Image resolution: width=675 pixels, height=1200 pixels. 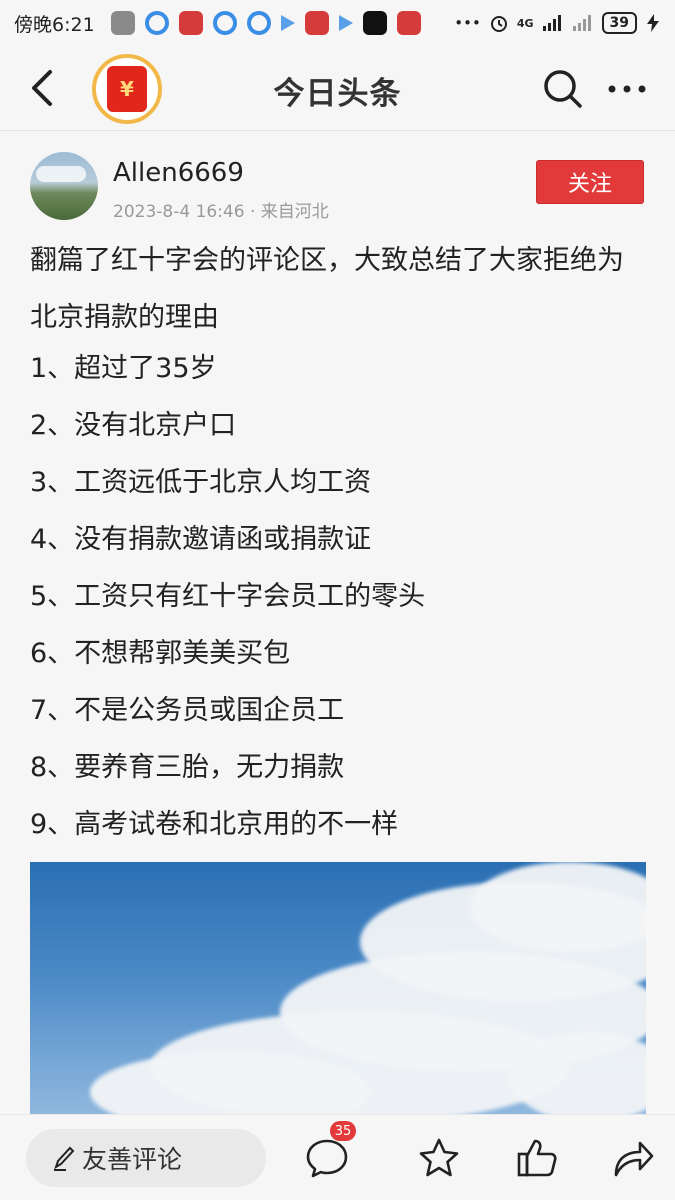 What do you see at coordinates (498, 24) in the screenshot?
I see `alarm-icon` at bounding box center [498, 24].